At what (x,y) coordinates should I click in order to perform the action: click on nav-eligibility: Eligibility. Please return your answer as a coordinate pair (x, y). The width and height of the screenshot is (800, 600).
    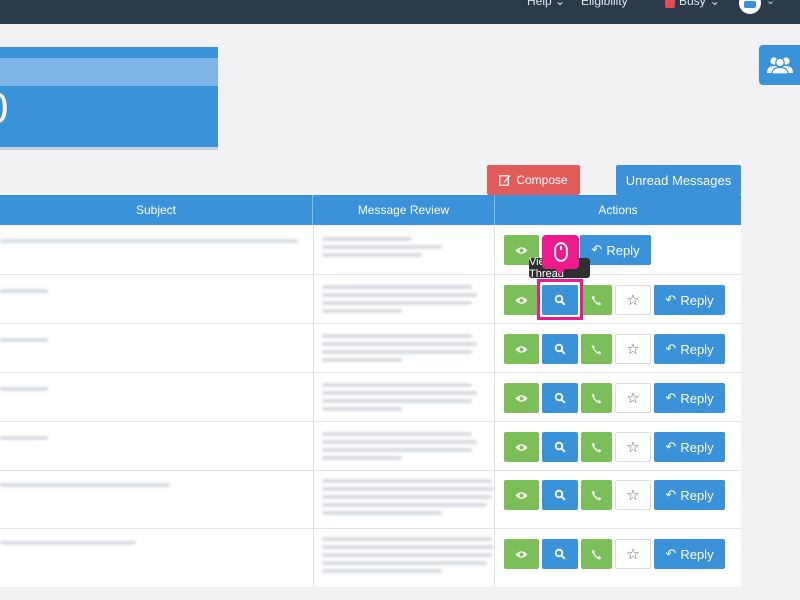
    Looking at the image, I should click on (604, 4).